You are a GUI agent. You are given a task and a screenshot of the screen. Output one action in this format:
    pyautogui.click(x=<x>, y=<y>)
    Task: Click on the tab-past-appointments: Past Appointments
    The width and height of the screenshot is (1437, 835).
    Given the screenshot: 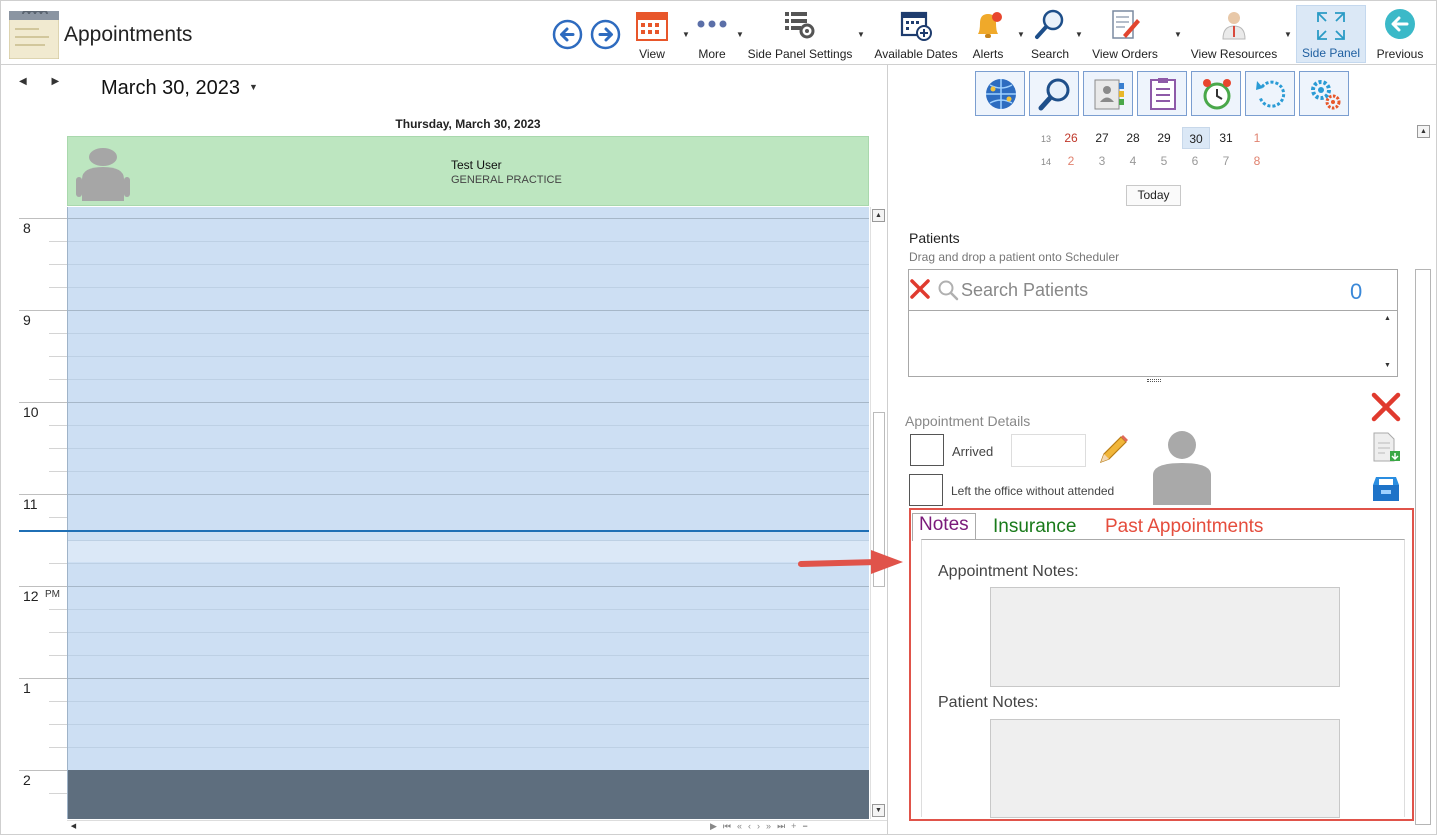 What is the action you would take?
    pyautogui.click(x=1184, y=527)
    